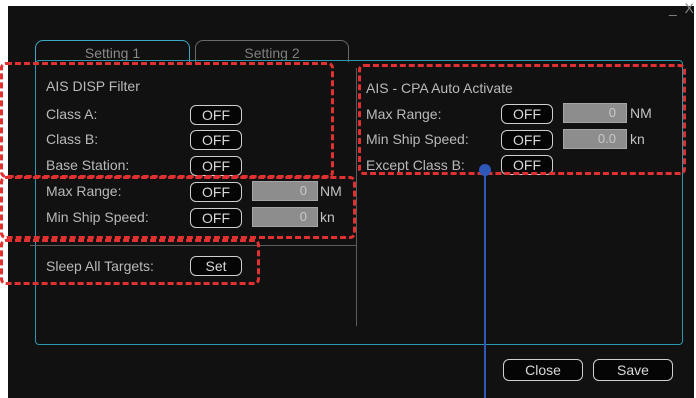  I want to click on sleep-all-targets-set-button: Set, so click(216, 266).